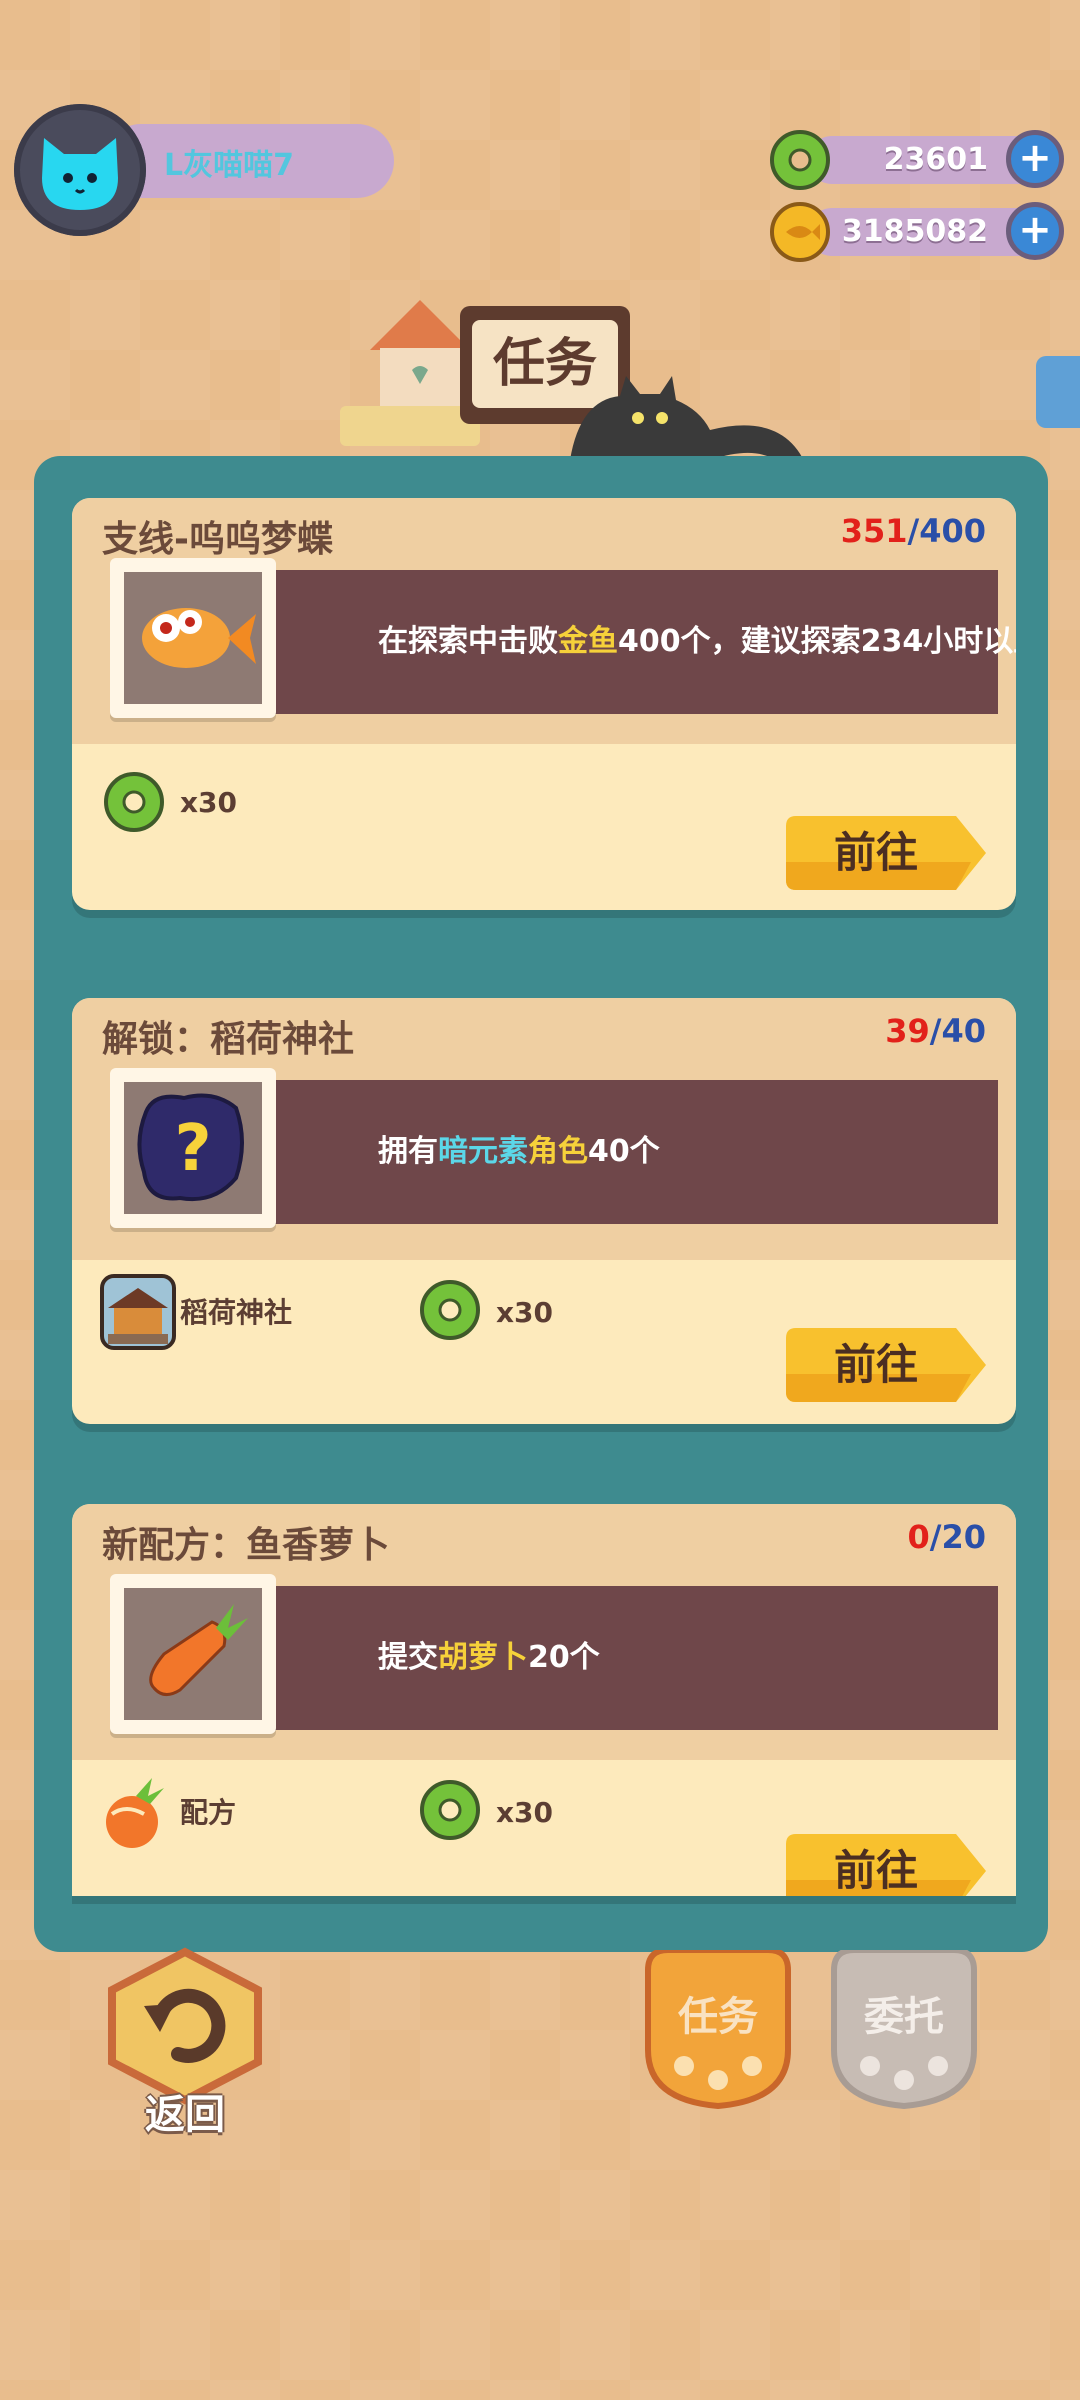 The image size is (1080, 2400). I want to click on back-button: 返回, so click(185, 2042).